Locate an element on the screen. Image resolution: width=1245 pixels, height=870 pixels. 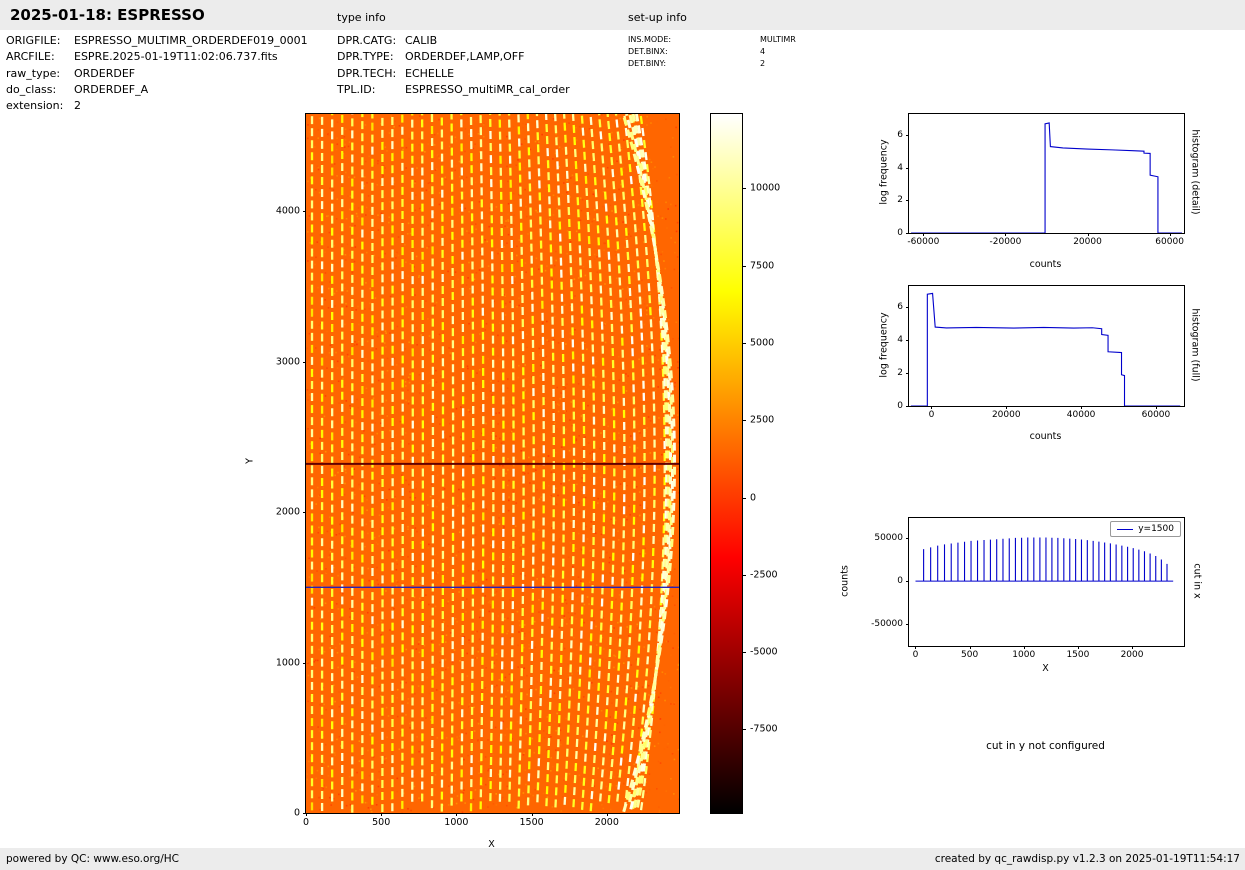
meta-row: DPR.TECH: ECHELLE is located at coordinates (453, 74).